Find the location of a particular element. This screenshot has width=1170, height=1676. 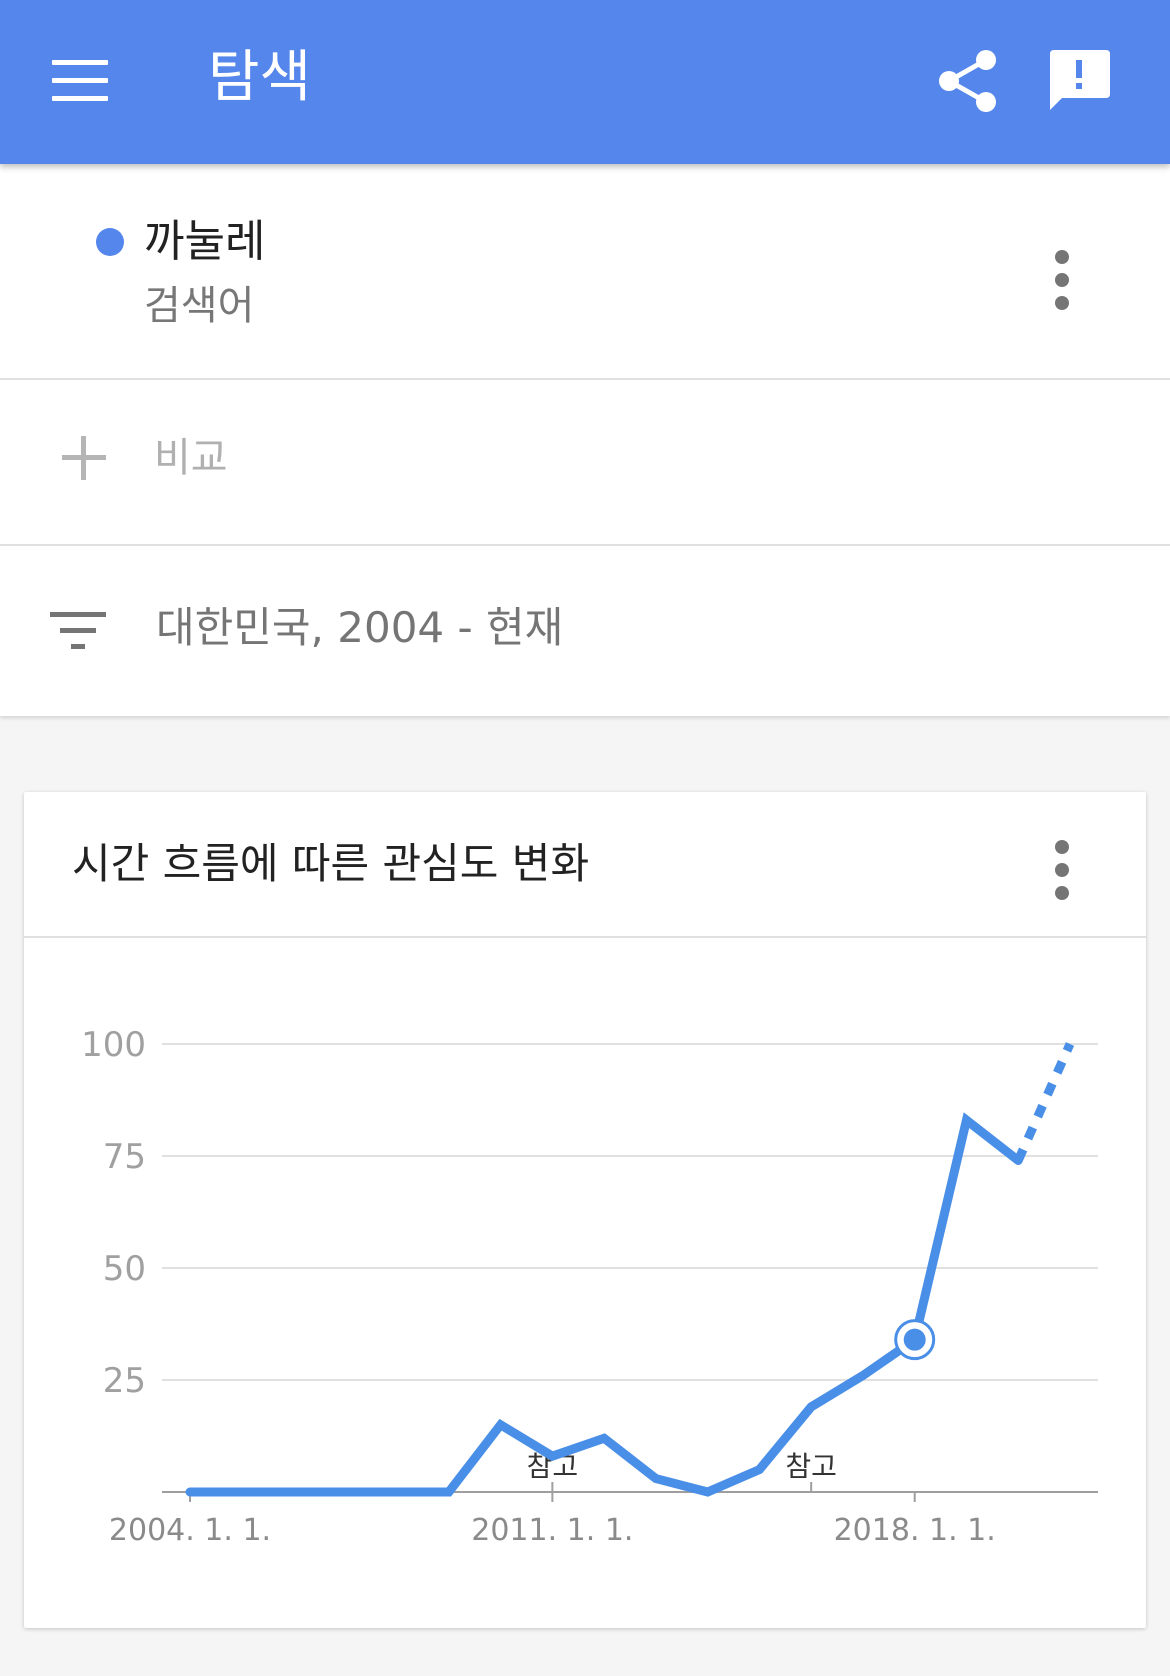

filter-icon is located at coordinates (78, 632).